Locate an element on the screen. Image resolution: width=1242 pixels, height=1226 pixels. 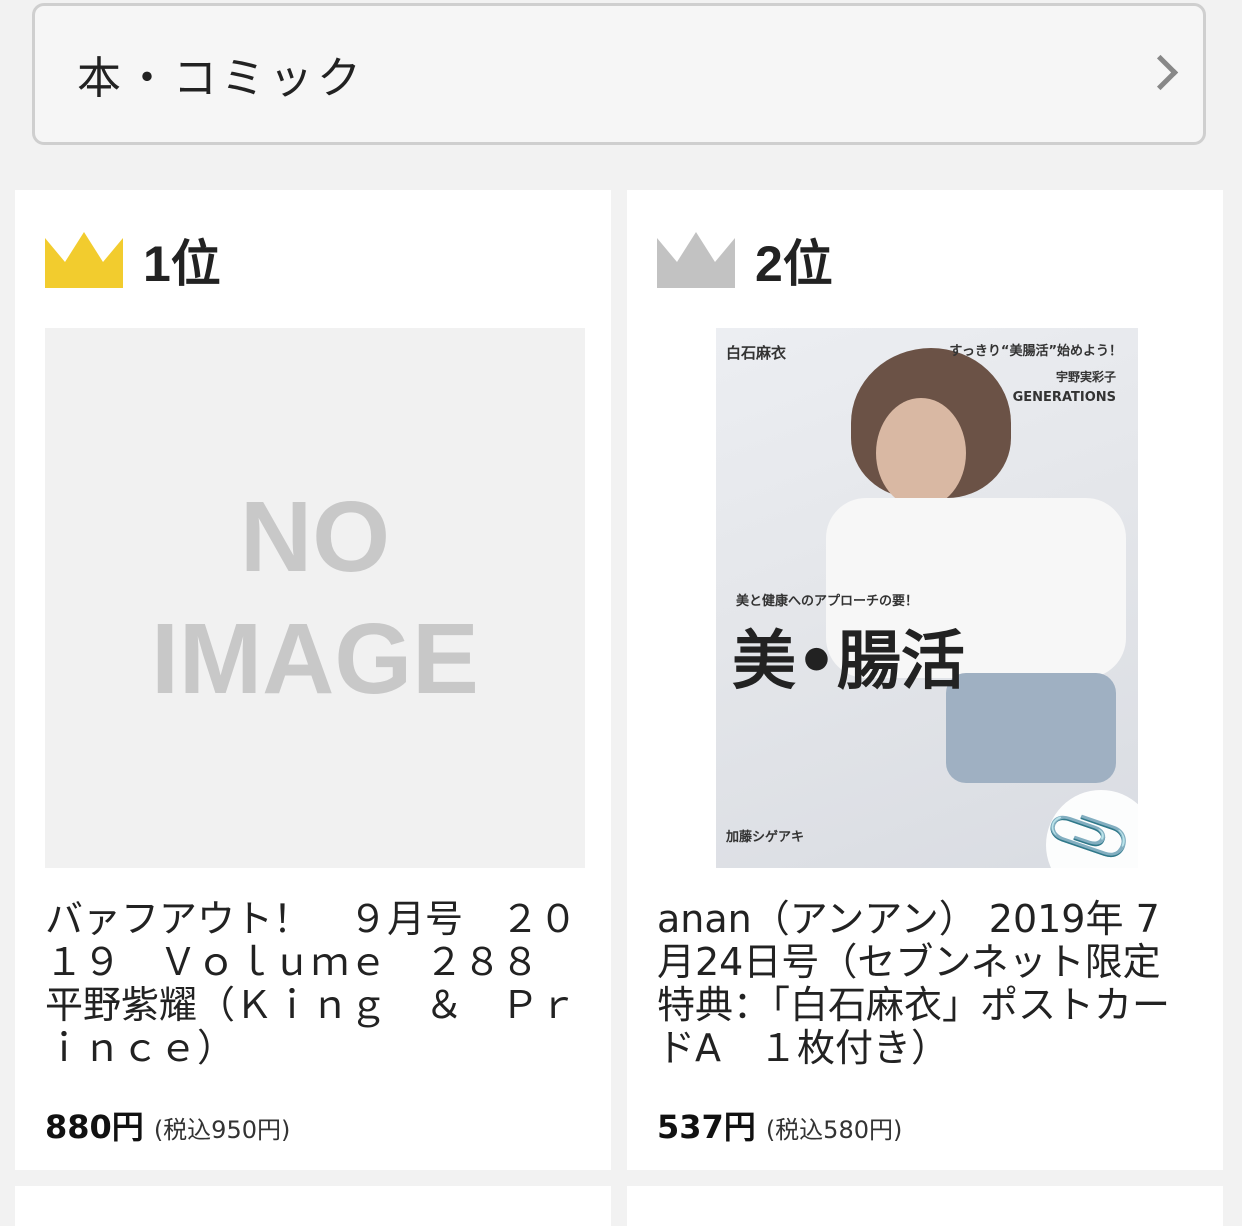
cover-text-name: 白石麻衣 is located at coordinates (756, 353).